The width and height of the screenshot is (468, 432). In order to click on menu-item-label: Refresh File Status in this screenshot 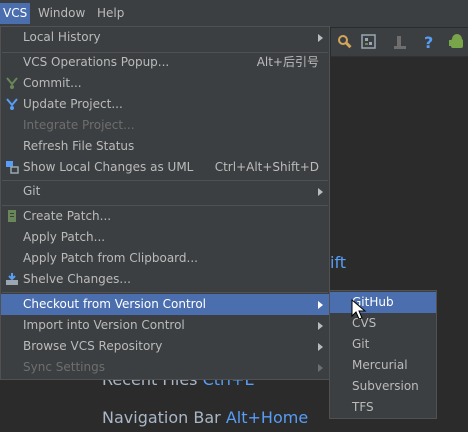, I will do `click(79, 146)`.